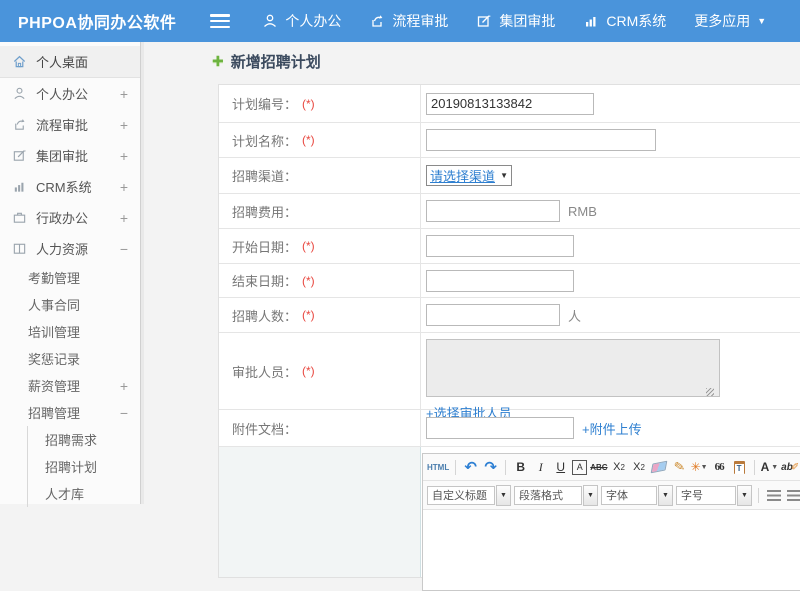  Describe the element at coordinates (679, 467) in the screenshot. I see `format-brush-icon: ✎` at that location.